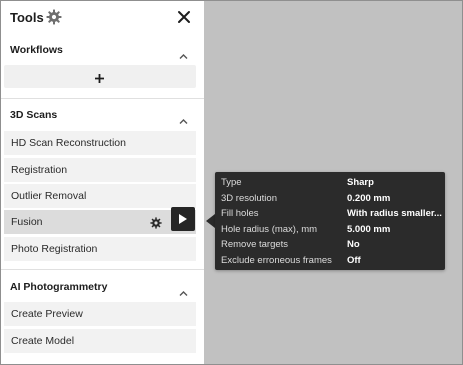 The image size is (463, 365). What do you see at coordinates (369, 229) in the screenshot?
I see `tooltip-value: 5.000 mm` at bounding box center [369, 229].